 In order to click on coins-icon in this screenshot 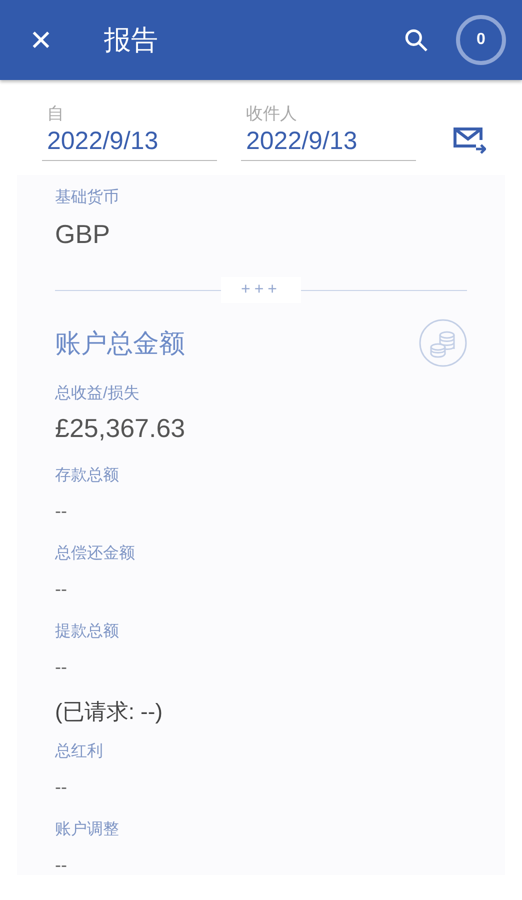, I will do `click(443, 343)`.